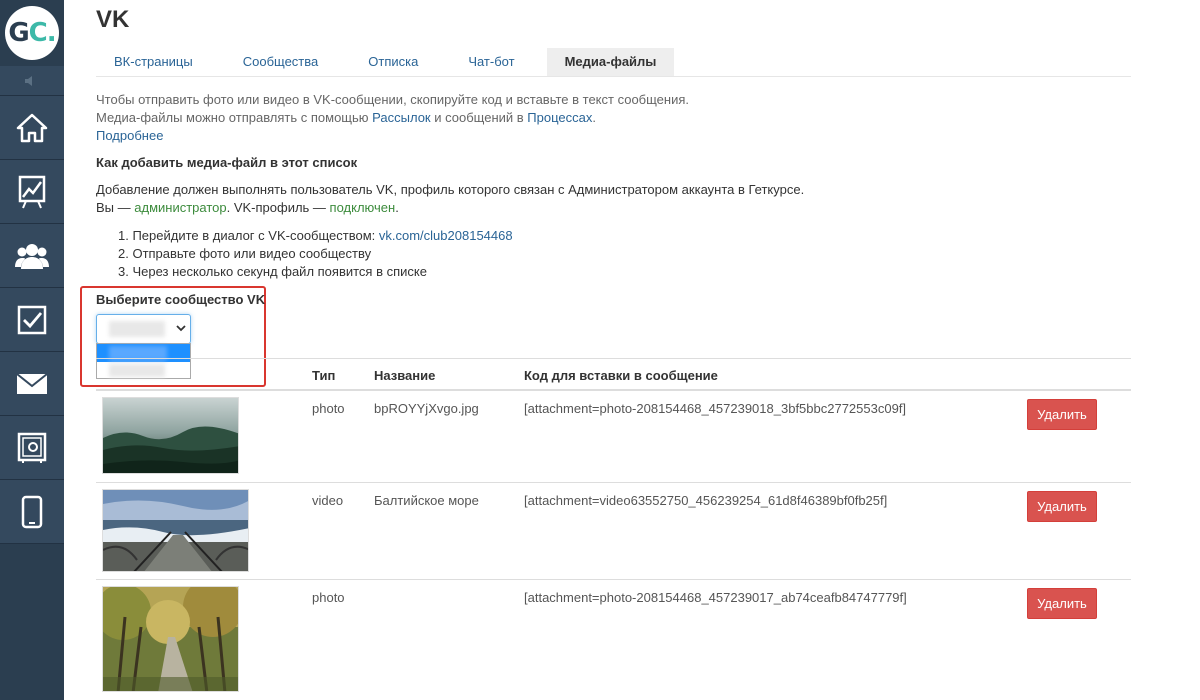 The image size is (1200, 700). Describe the element at coordinates (621, 375) in the screenshot. I see `header-code: Код для вставки в сообщение` at that location.